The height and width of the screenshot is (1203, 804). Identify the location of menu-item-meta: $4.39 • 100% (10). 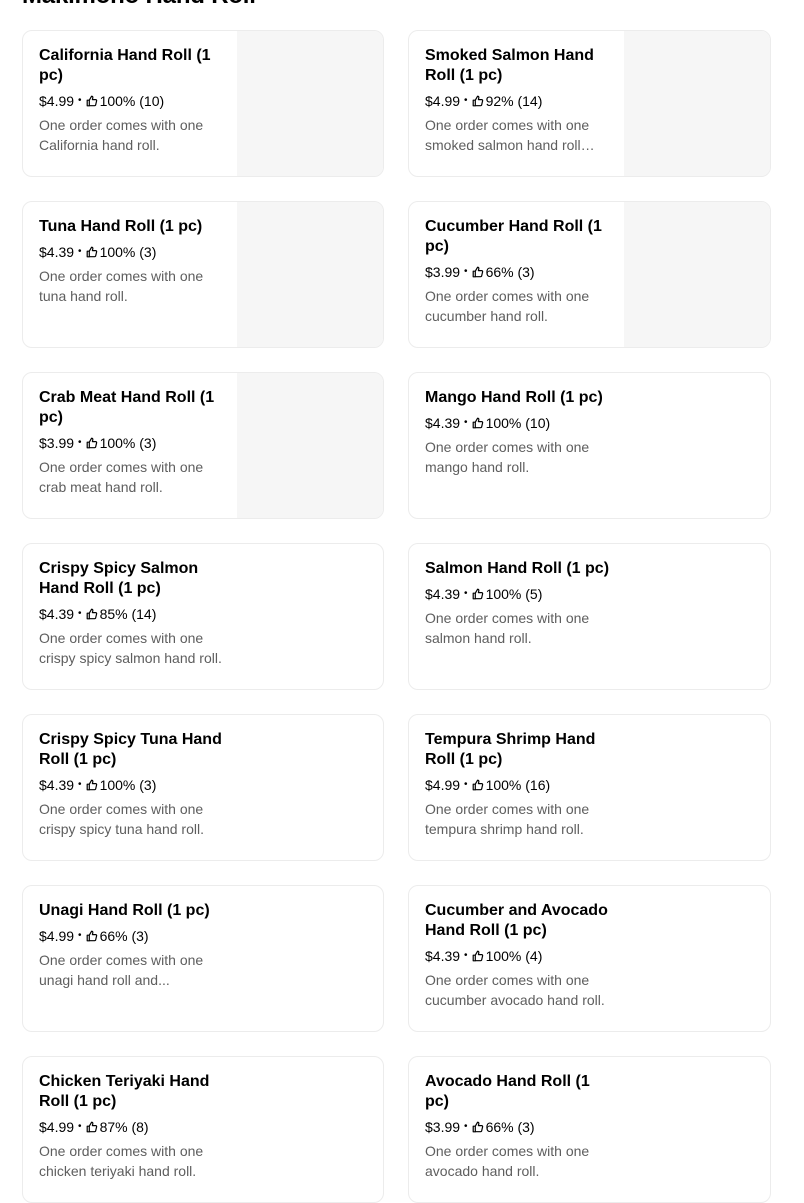
(520, 423).